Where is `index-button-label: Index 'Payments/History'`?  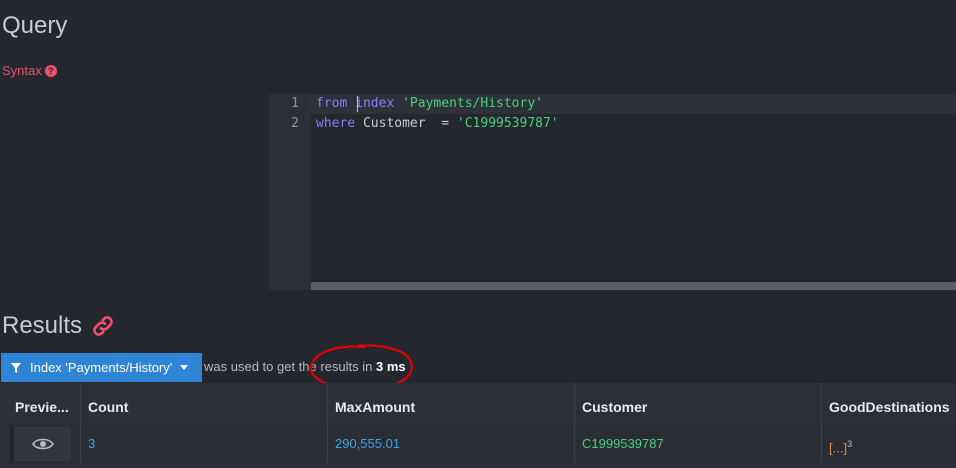 index-button-label: Index 'Payments/History' is located at coordinates (101, 367).